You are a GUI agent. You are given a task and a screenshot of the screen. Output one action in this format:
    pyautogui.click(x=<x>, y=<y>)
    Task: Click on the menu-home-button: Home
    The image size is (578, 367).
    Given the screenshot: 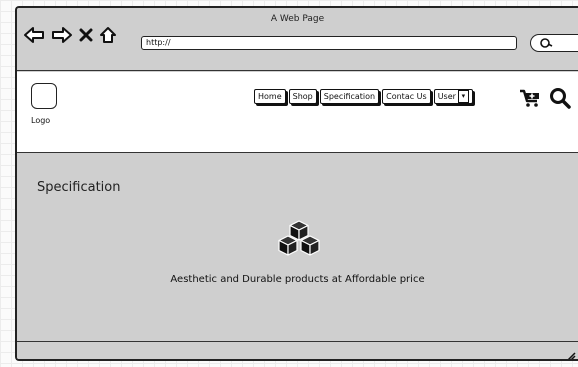 What is the action you would take?
    pyautogui.click(x=270, y=96)
    